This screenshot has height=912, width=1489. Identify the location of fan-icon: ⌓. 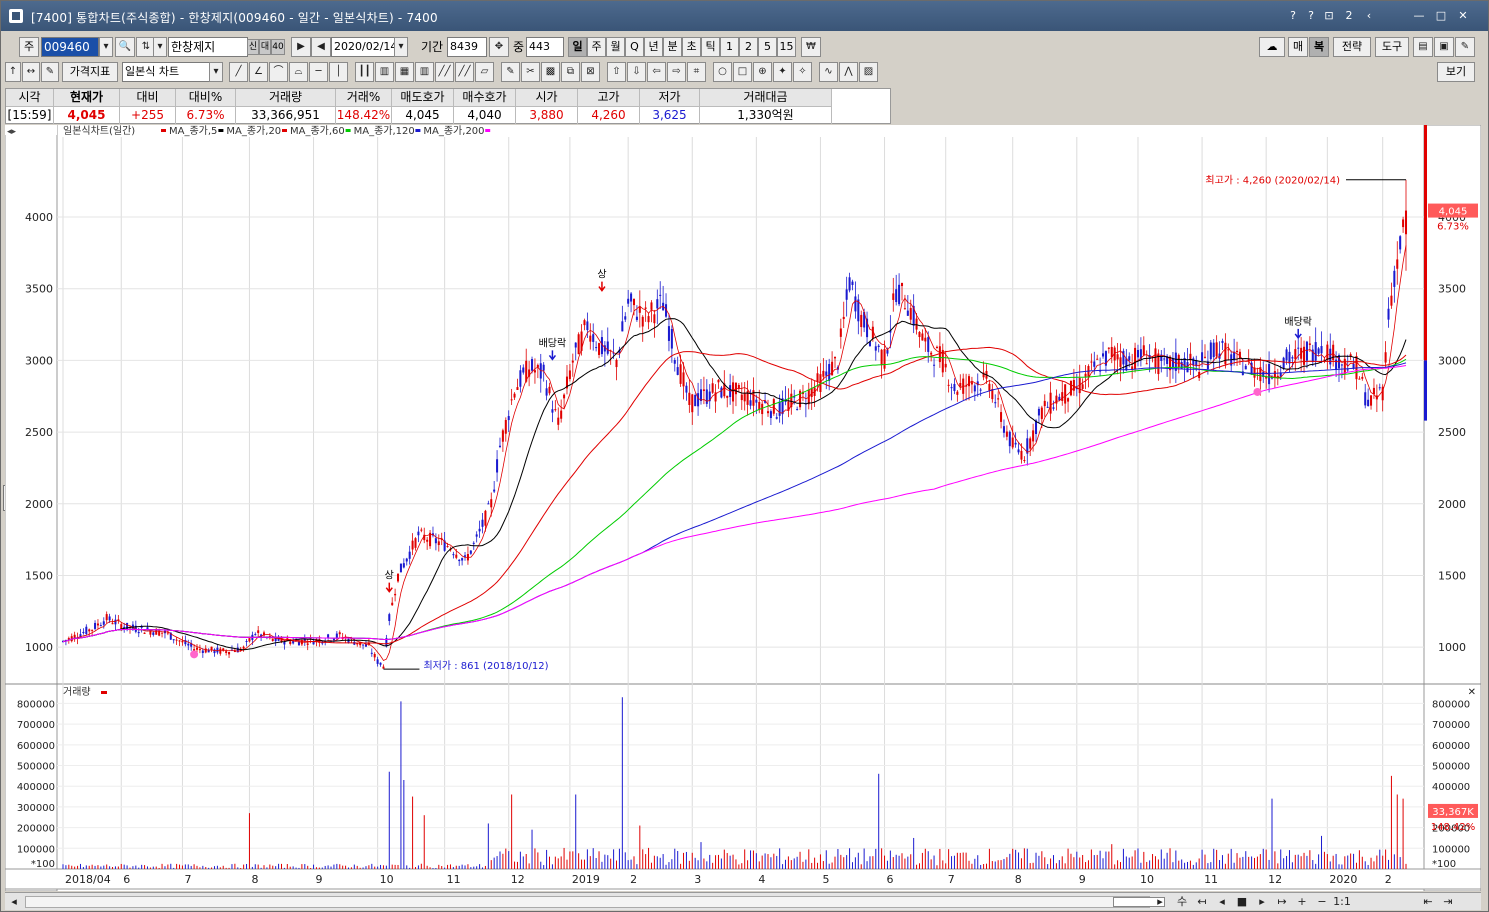
(298, 72).